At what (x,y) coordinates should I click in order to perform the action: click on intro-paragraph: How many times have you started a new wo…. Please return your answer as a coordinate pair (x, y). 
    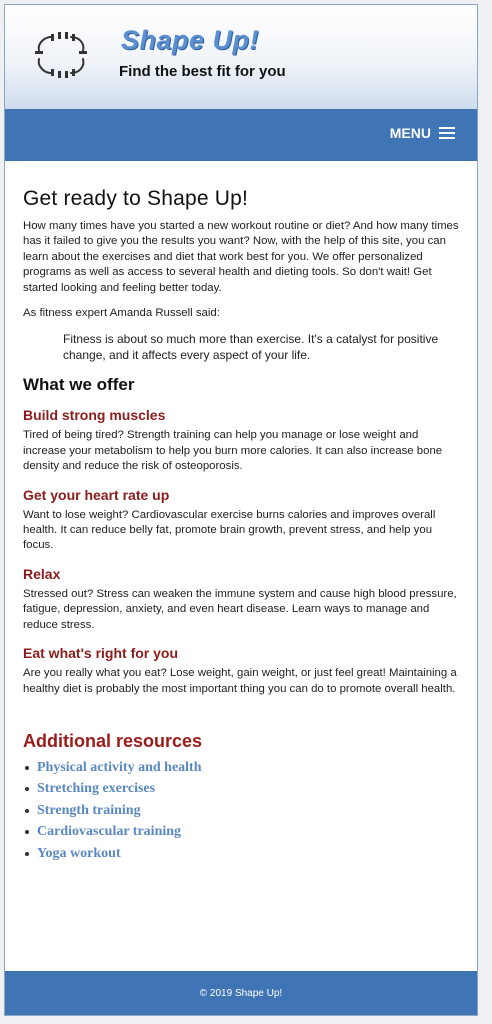
    Looking at the image, I should click on (241, 257).